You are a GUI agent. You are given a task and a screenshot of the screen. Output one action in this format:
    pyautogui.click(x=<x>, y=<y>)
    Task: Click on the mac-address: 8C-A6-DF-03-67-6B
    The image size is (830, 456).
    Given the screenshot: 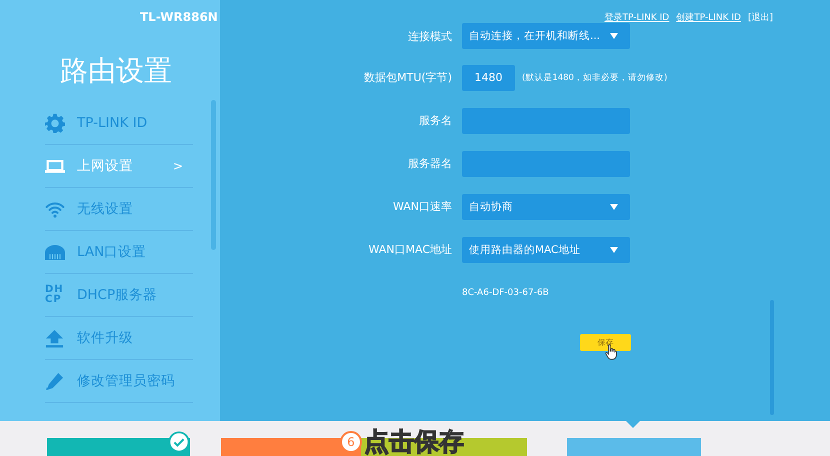 What is the action you would take?
    pyautogui.click(x=505, y=293)
    